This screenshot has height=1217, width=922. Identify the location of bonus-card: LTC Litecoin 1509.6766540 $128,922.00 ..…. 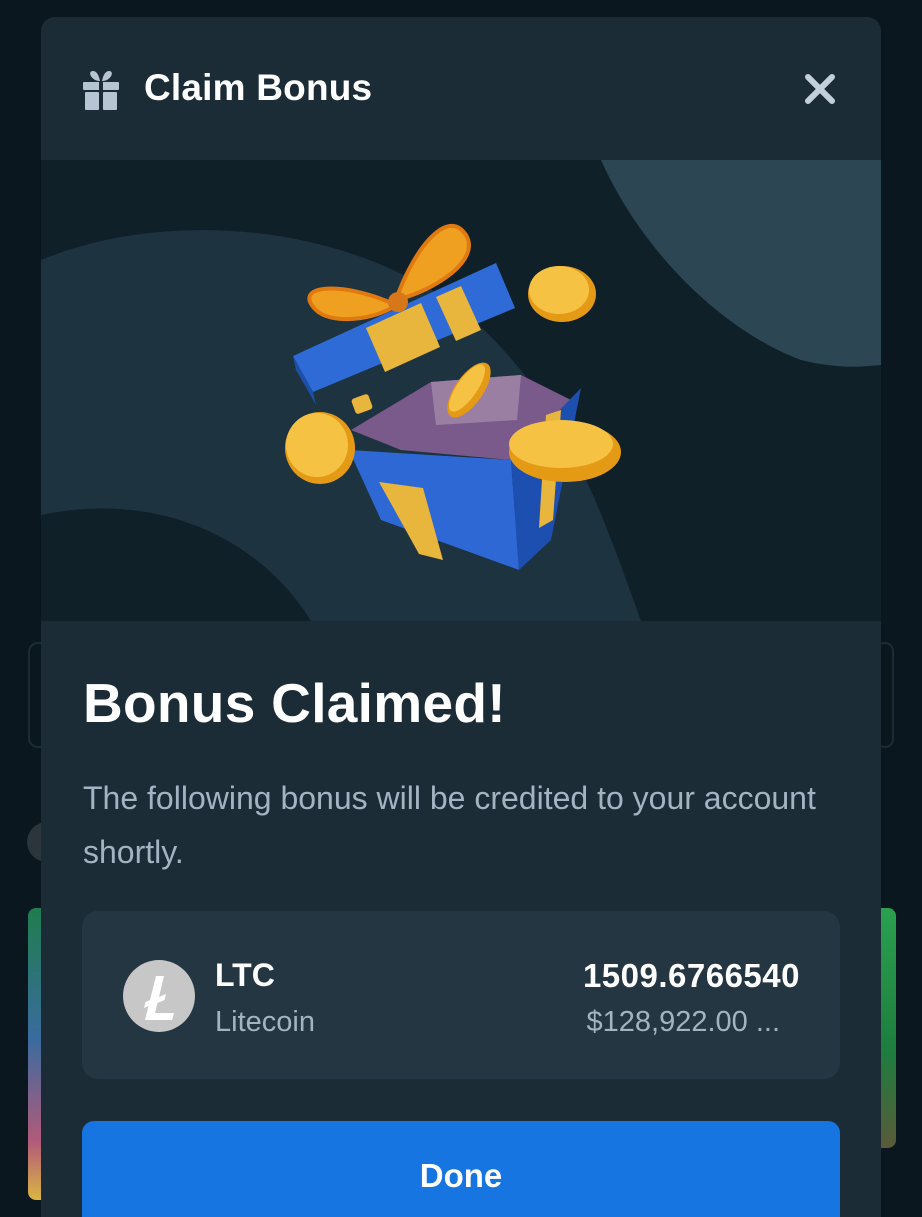
(461, 995).